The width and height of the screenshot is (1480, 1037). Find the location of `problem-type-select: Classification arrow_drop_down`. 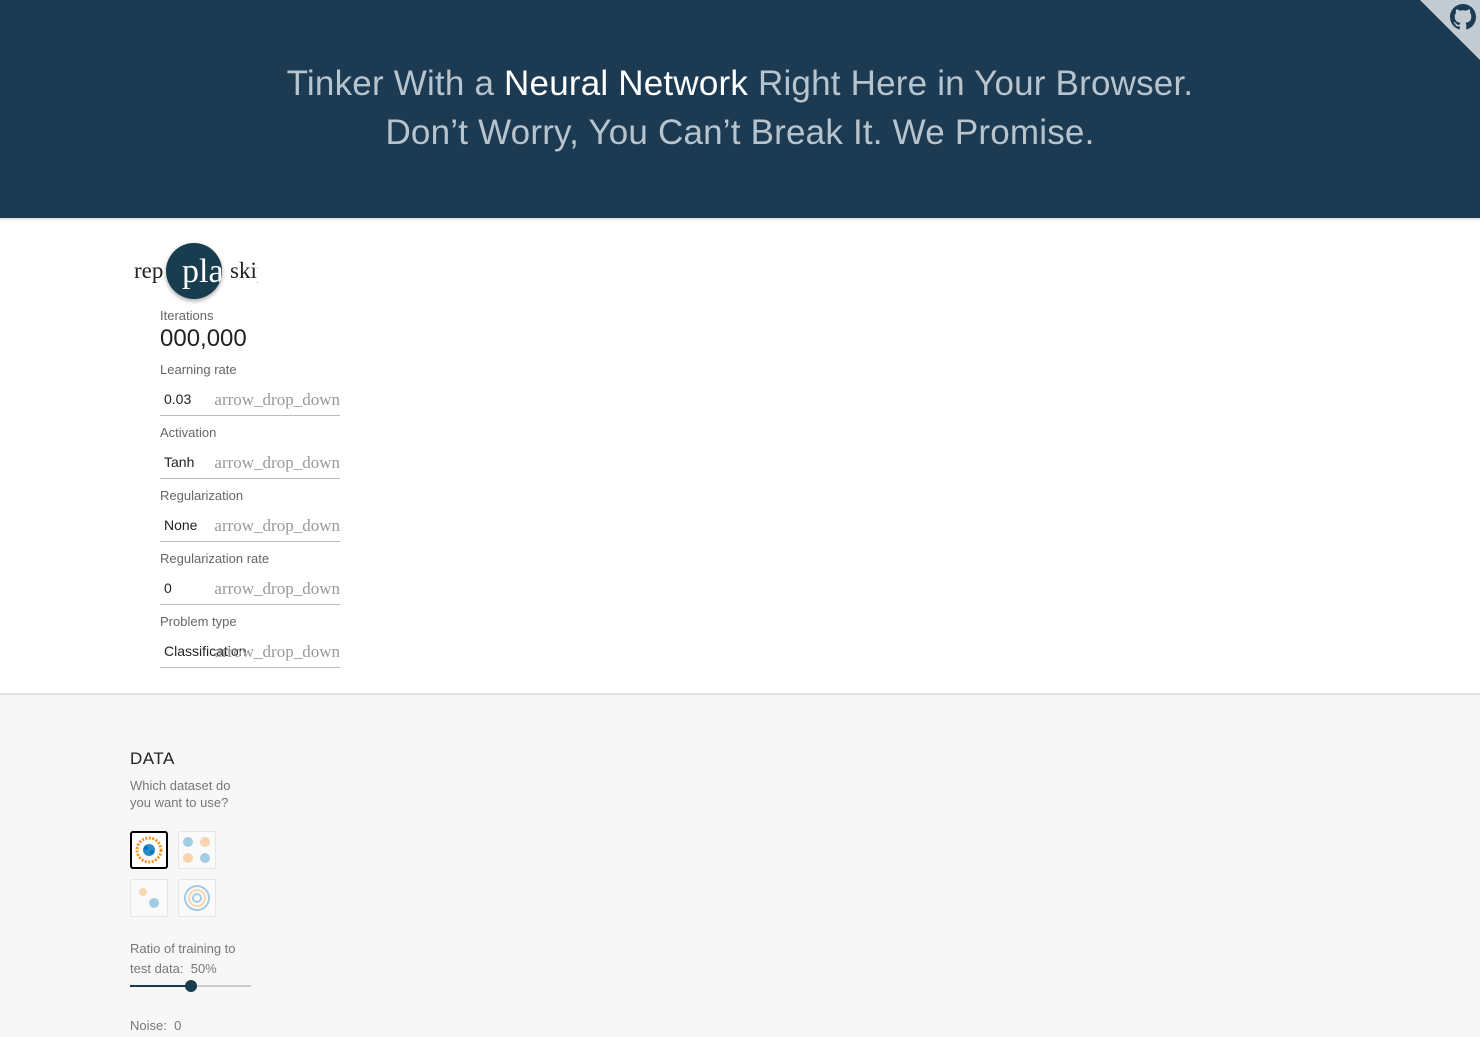

problem-type-select: Classification arrow_drop_down is located at coordinates (250, 652).